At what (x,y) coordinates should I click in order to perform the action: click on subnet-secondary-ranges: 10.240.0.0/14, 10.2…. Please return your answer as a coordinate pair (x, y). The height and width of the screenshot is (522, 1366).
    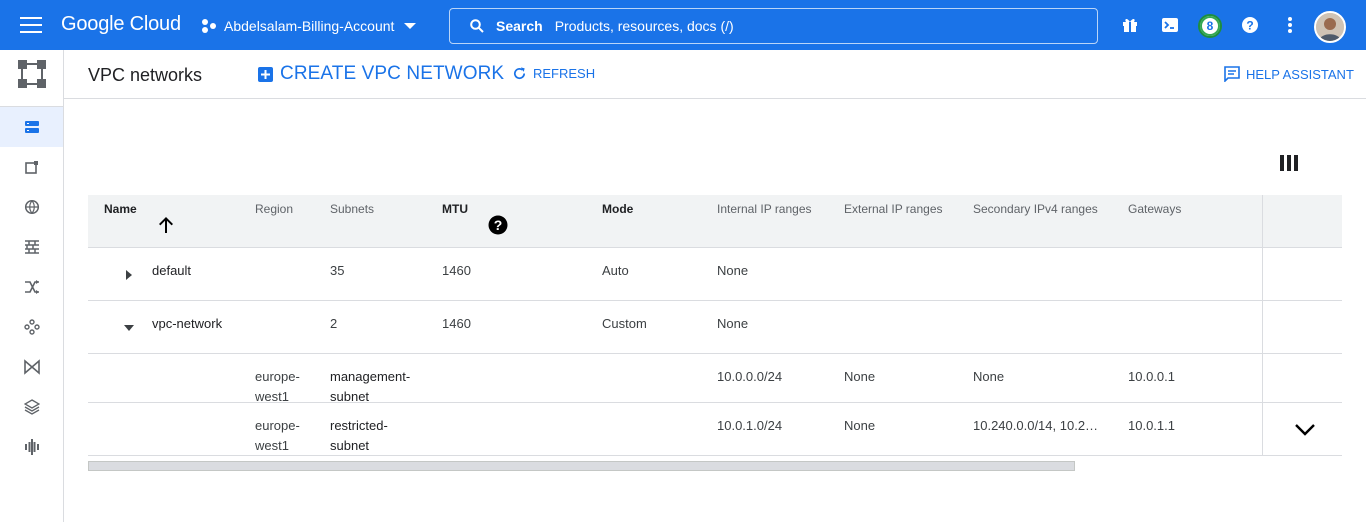
    Looking at the image, I should click on (1036, 425).